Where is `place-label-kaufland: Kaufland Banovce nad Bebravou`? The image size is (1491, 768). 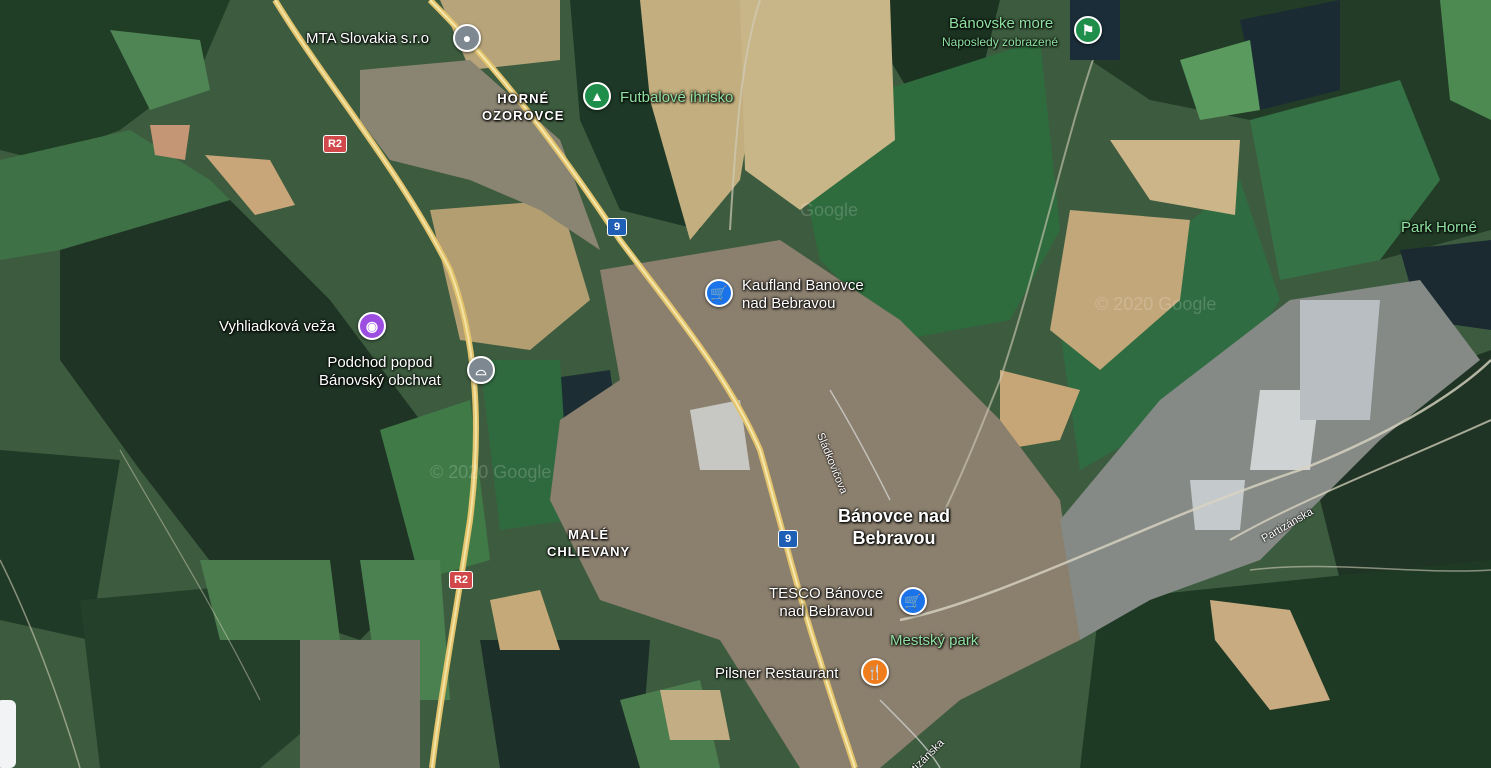
place-label-kaufland: Kaufland Banovce nad Bebravou is located at coordinates (803, 295).